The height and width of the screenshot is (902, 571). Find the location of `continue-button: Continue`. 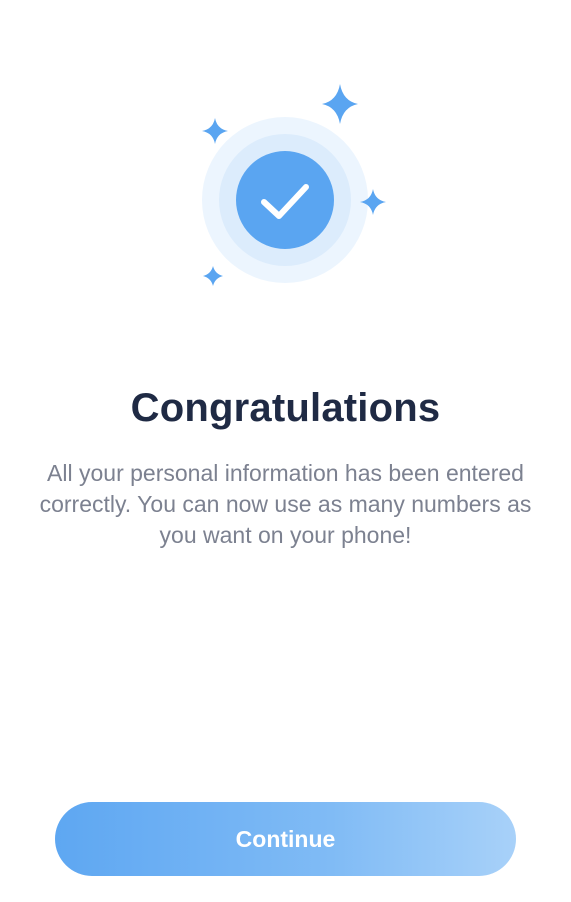

continue-button: Continue is located at coordinates (285, 839).